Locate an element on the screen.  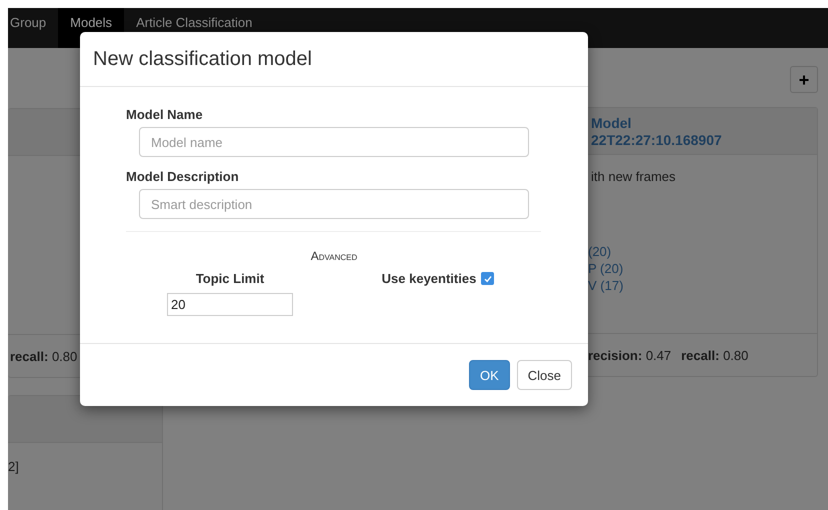
topic-link: (20) is located at coordinates (702, 252).